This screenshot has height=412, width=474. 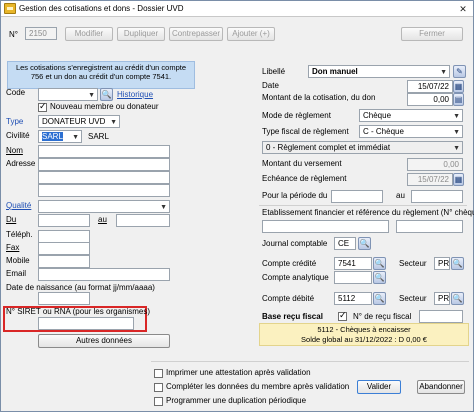 I want to click on compte-credite-field: 7541, so click(x=353, y=263).